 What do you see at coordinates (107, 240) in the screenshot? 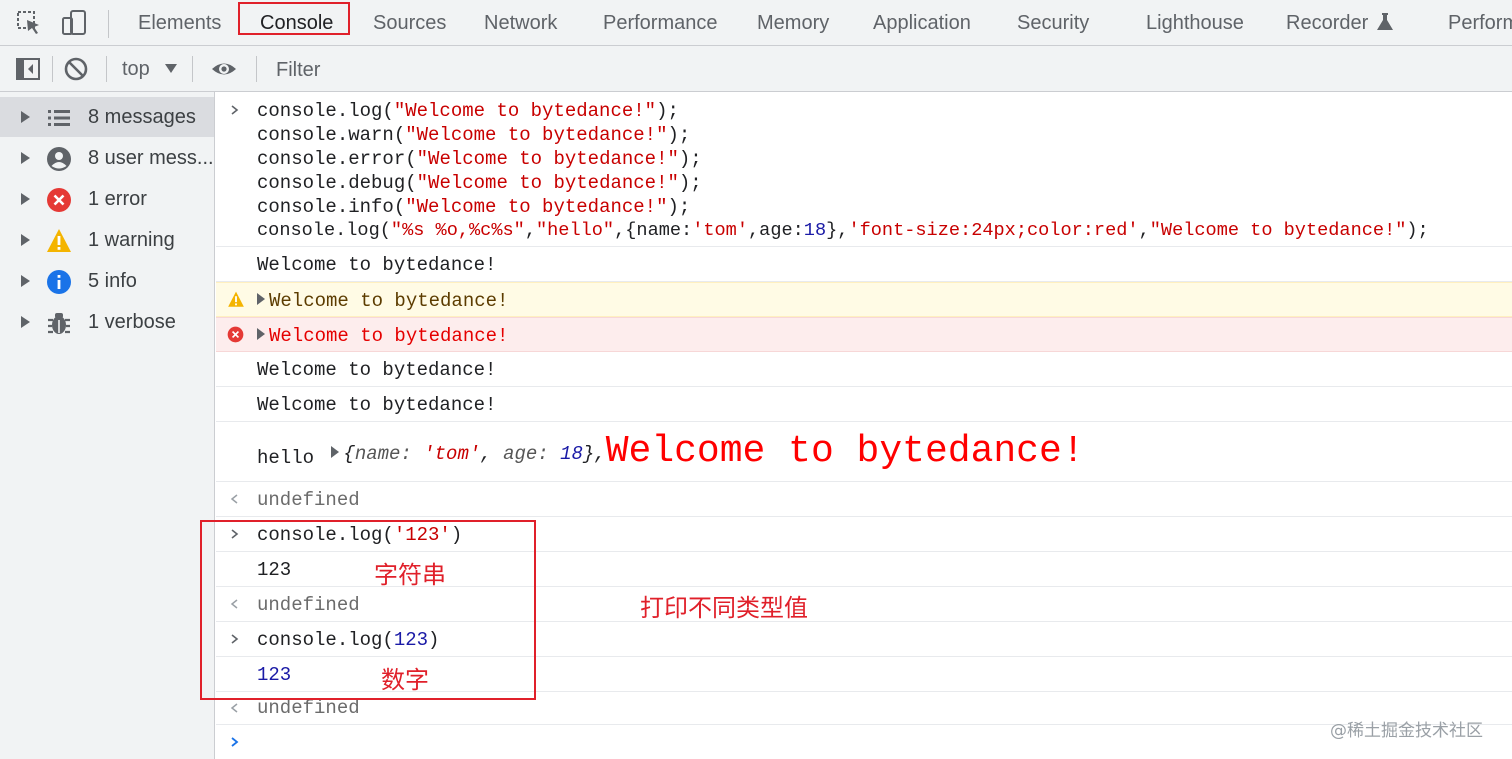
I see `sidebar-item-warnings: 1 warning` at bounding box center [107, 240].